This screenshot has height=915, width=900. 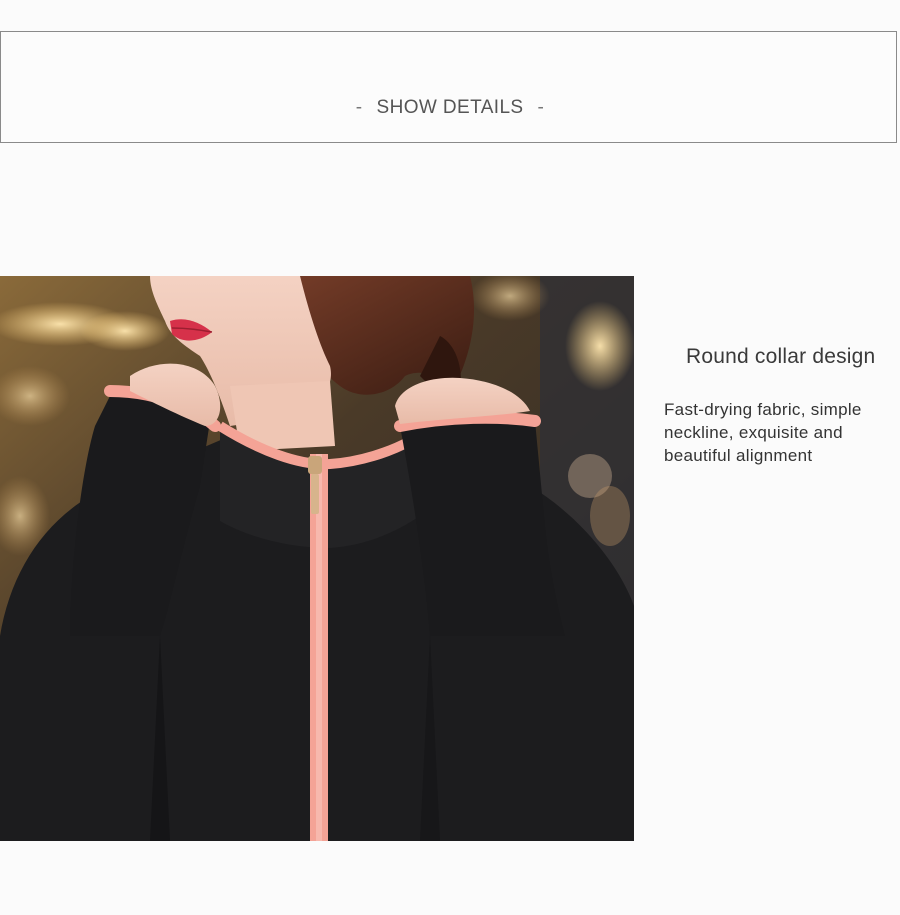 I want to click on heading-dash-right: -, so click(x=541, y=107).